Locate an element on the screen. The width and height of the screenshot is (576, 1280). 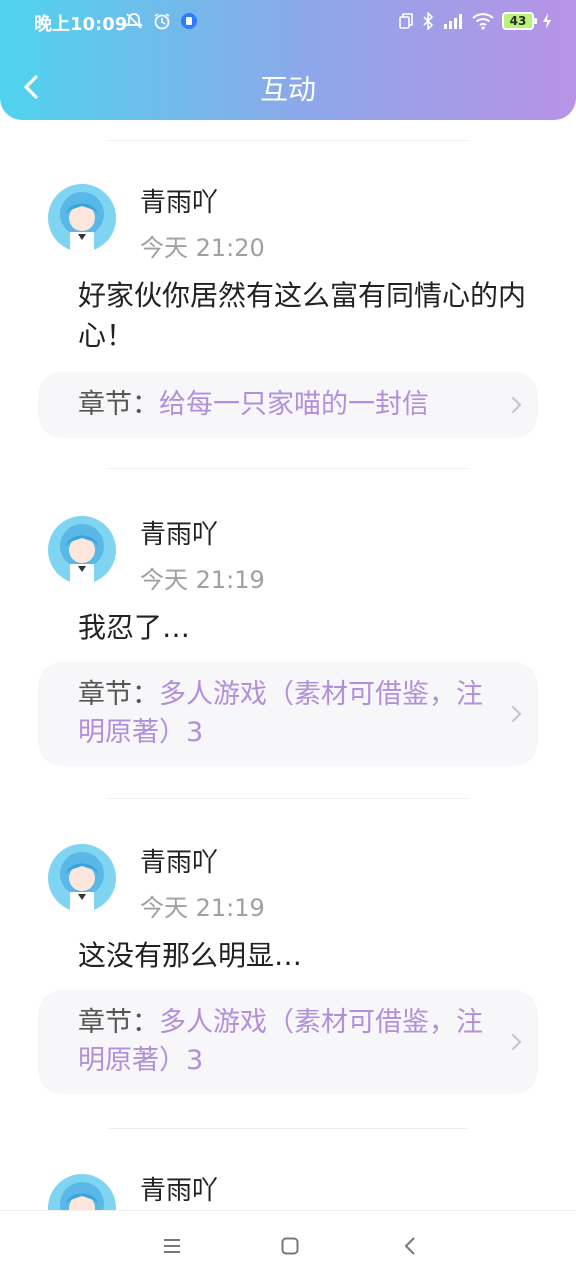
list-item: 青雨吖 is located at coordinates (288, 1169).